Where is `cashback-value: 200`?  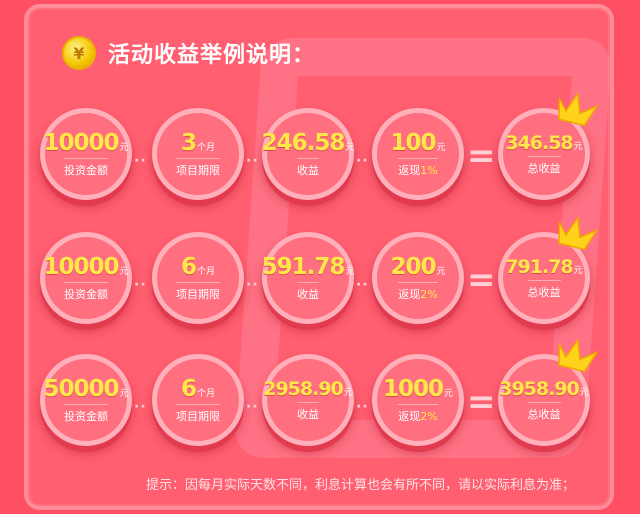 cashback-value: 200 is located at coordinates (413, 267).